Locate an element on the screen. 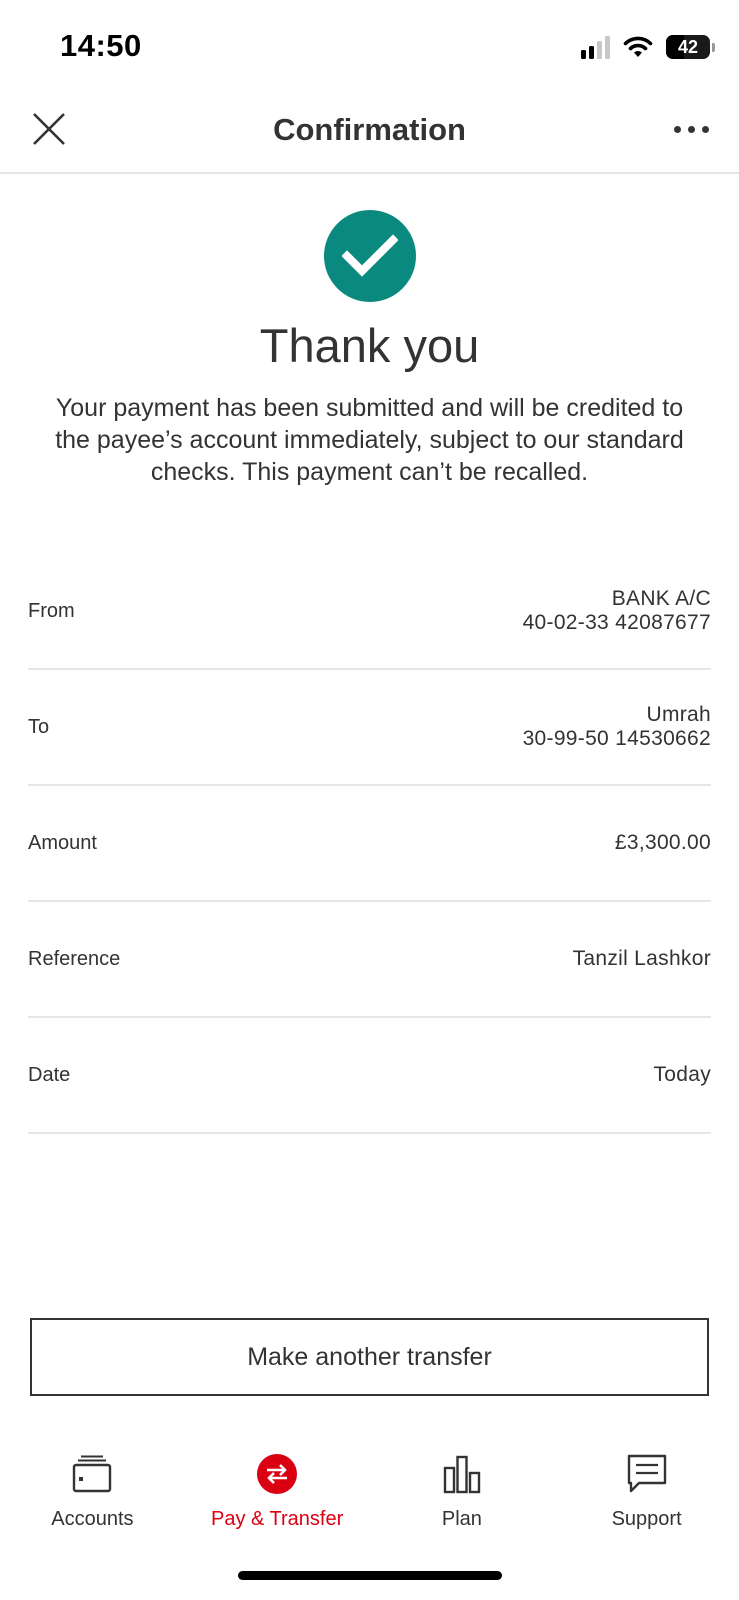  amount-value: £3,300.00 is located at coordinates (662, 842).